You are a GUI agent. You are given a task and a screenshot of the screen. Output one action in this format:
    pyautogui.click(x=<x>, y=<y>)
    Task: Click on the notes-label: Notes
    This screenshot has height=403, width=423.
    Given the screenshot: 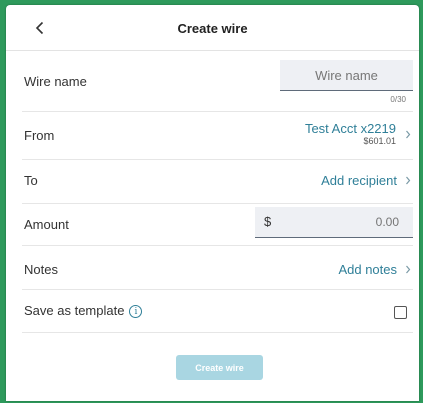 What is the action you would take?
    pyautogui.click(x=41, y=269)
    